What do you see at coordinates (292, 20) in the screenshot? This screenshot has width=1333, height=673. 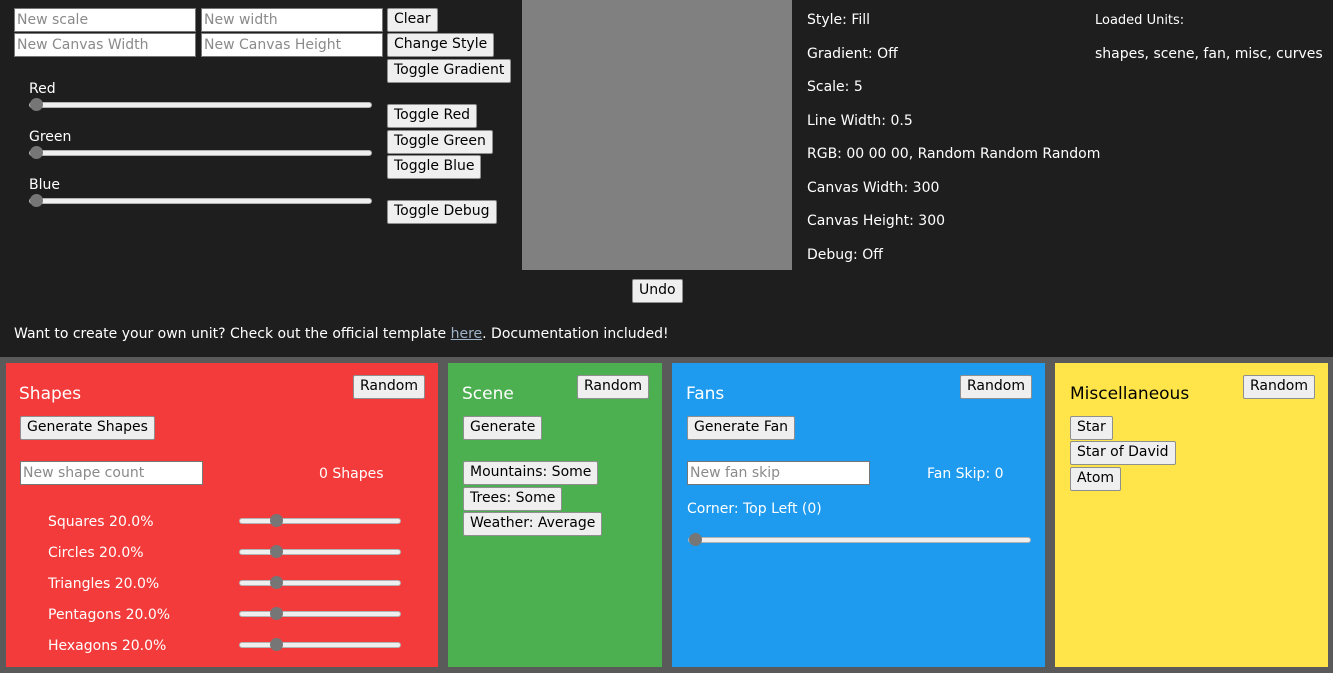 I see `width-input` at bounding box center [292, 20].